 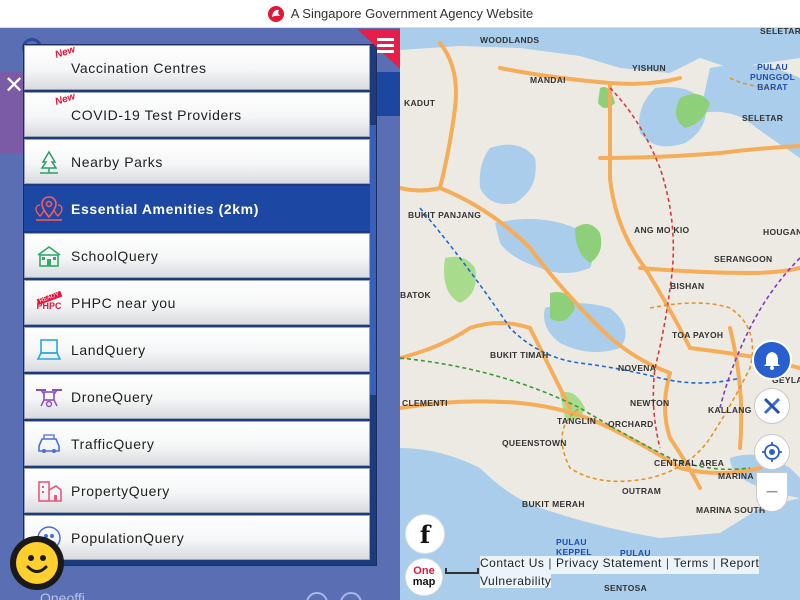 I want to click on map-label: BUKIT PANJANG, so click(x=445, y=215).